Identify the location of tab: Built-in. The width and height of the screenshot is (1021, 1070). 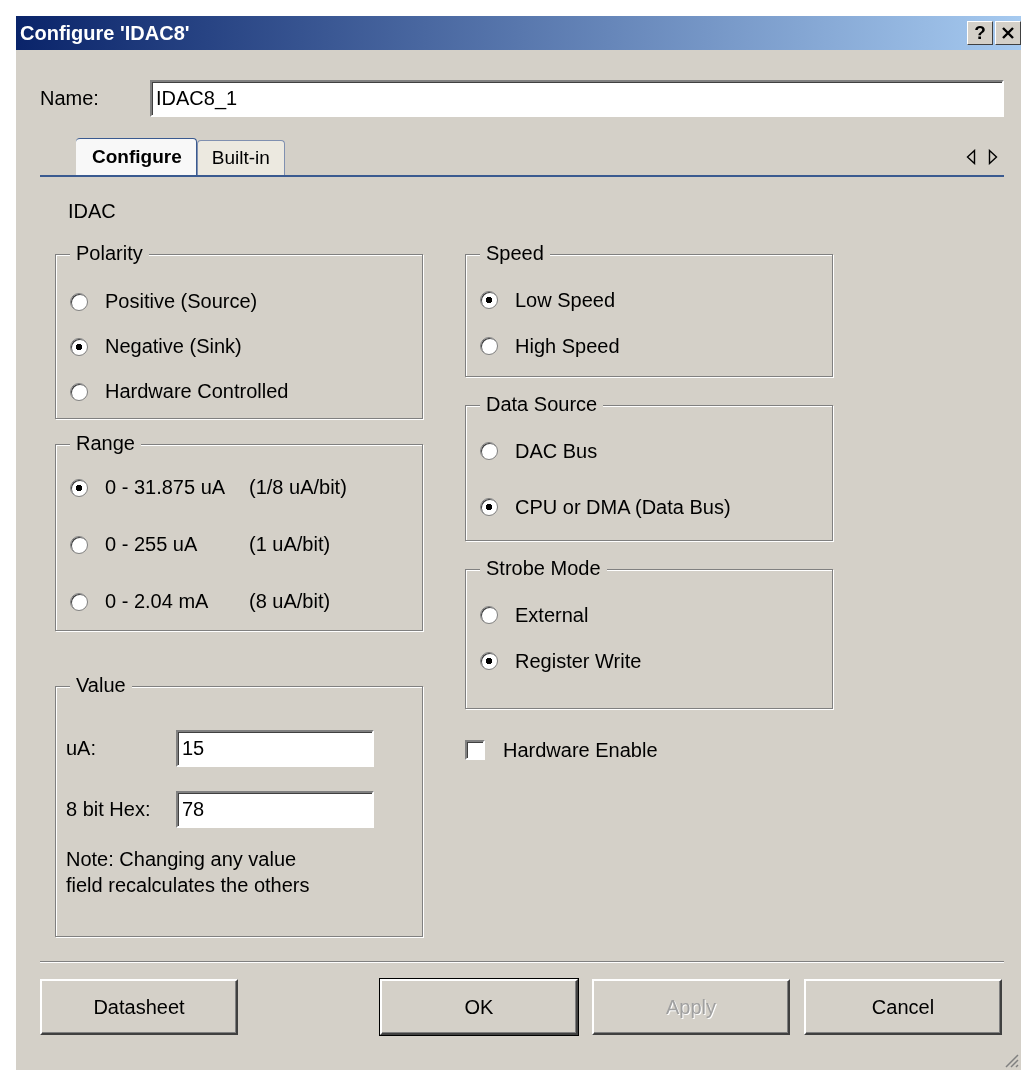
(240, 157).